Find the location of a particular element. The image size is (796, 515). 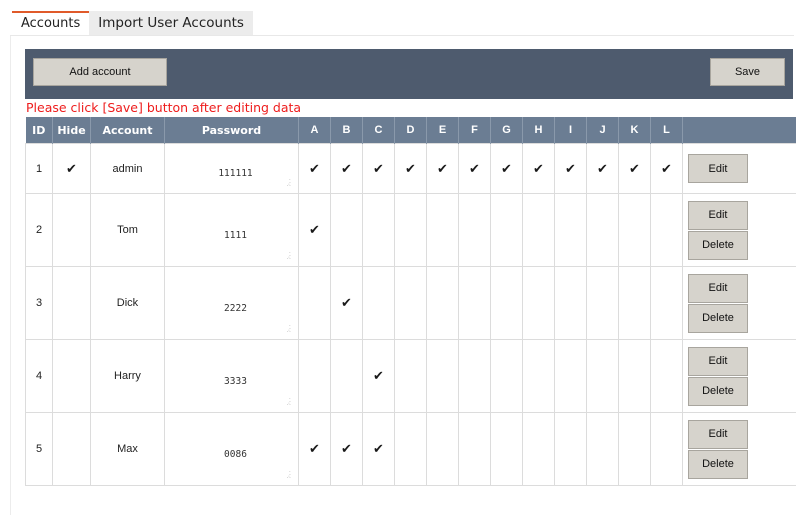

save-button: Save is located at coordinates (747, 72).